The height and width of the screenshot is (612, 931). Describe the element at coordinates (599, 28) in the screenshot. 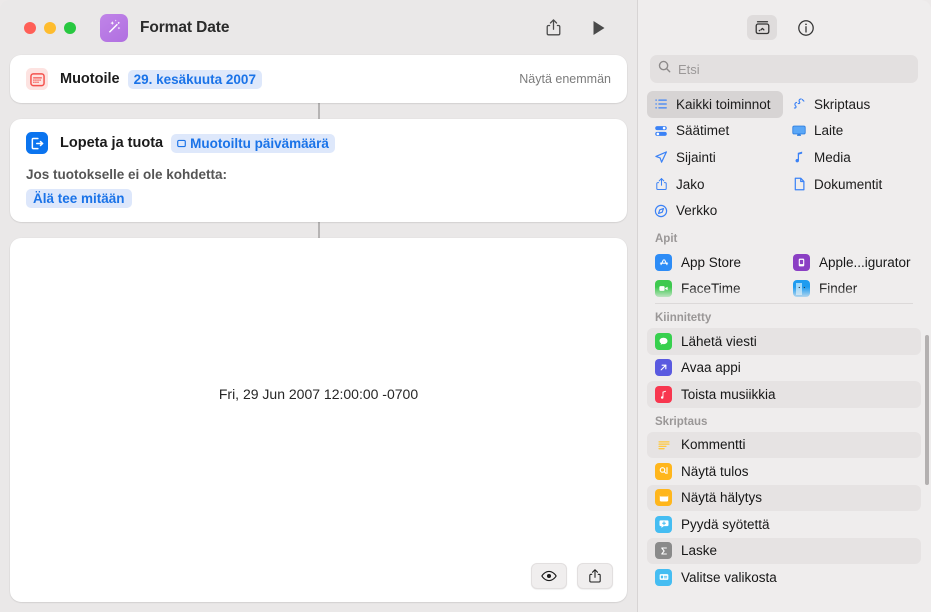

I see `play-icon` at that location.